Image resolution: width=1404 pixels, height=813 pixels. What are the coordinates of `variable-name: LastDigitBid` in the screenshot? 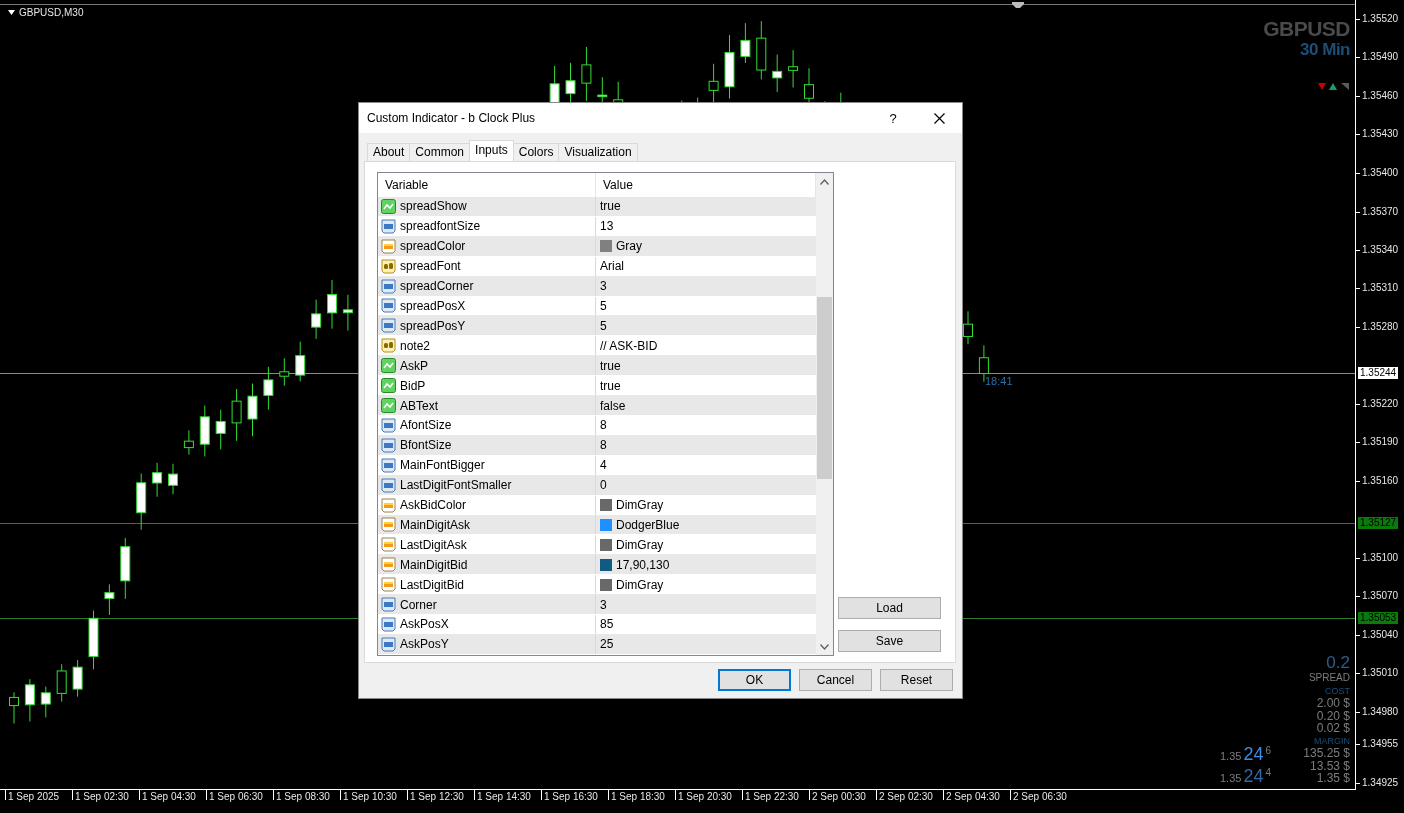 It's located at (432, 584).